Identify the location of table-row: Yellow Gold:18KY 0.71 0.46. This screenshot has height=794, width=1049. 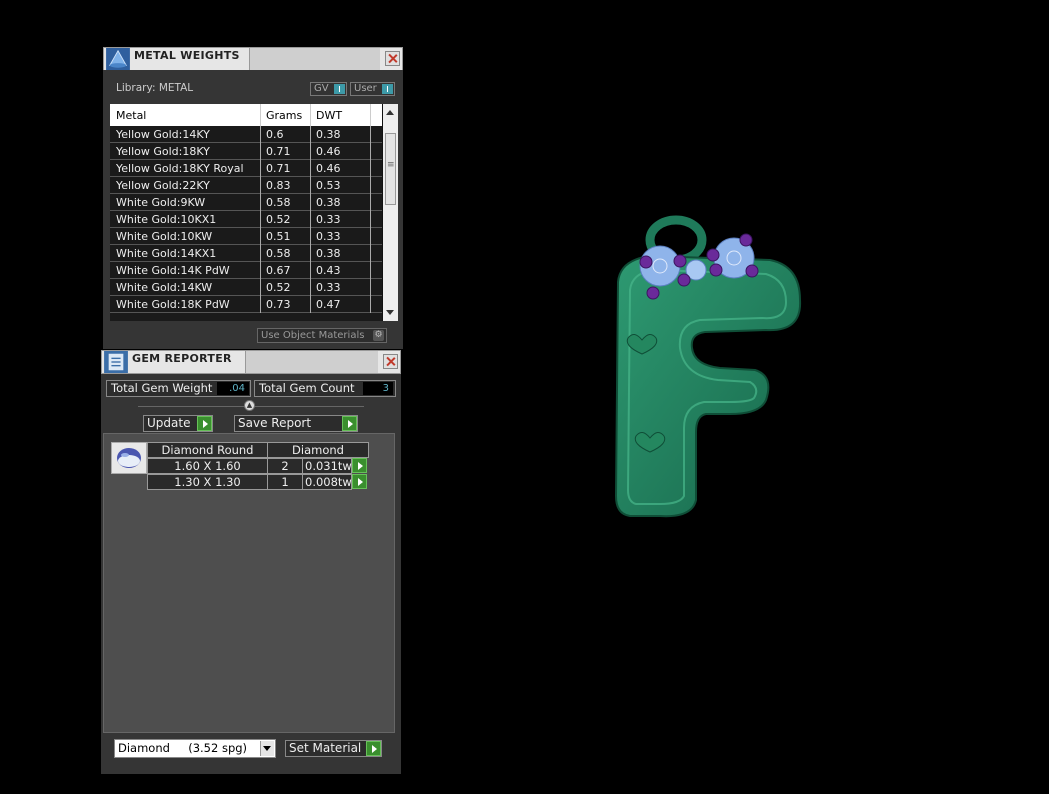
(246, 151).